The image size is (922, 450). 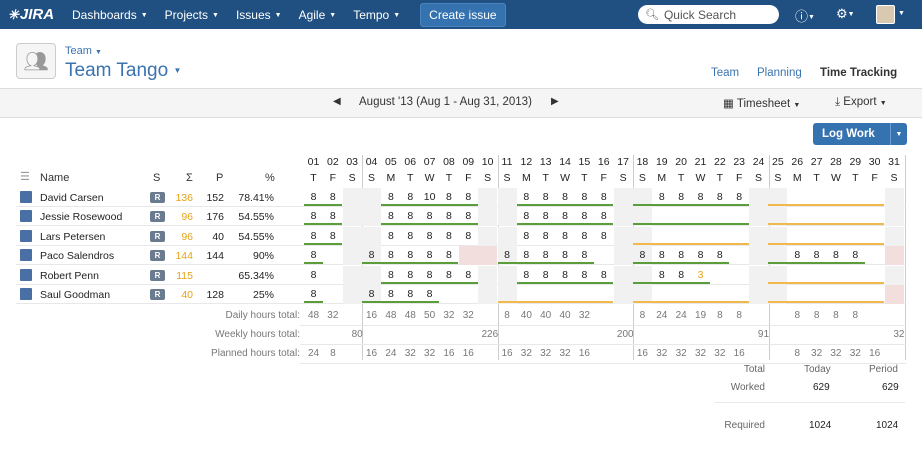 What do you see at coordinates (270, 178) in the screenshot?
I see `col-header-pct: %` at bounding box center [270, 178].